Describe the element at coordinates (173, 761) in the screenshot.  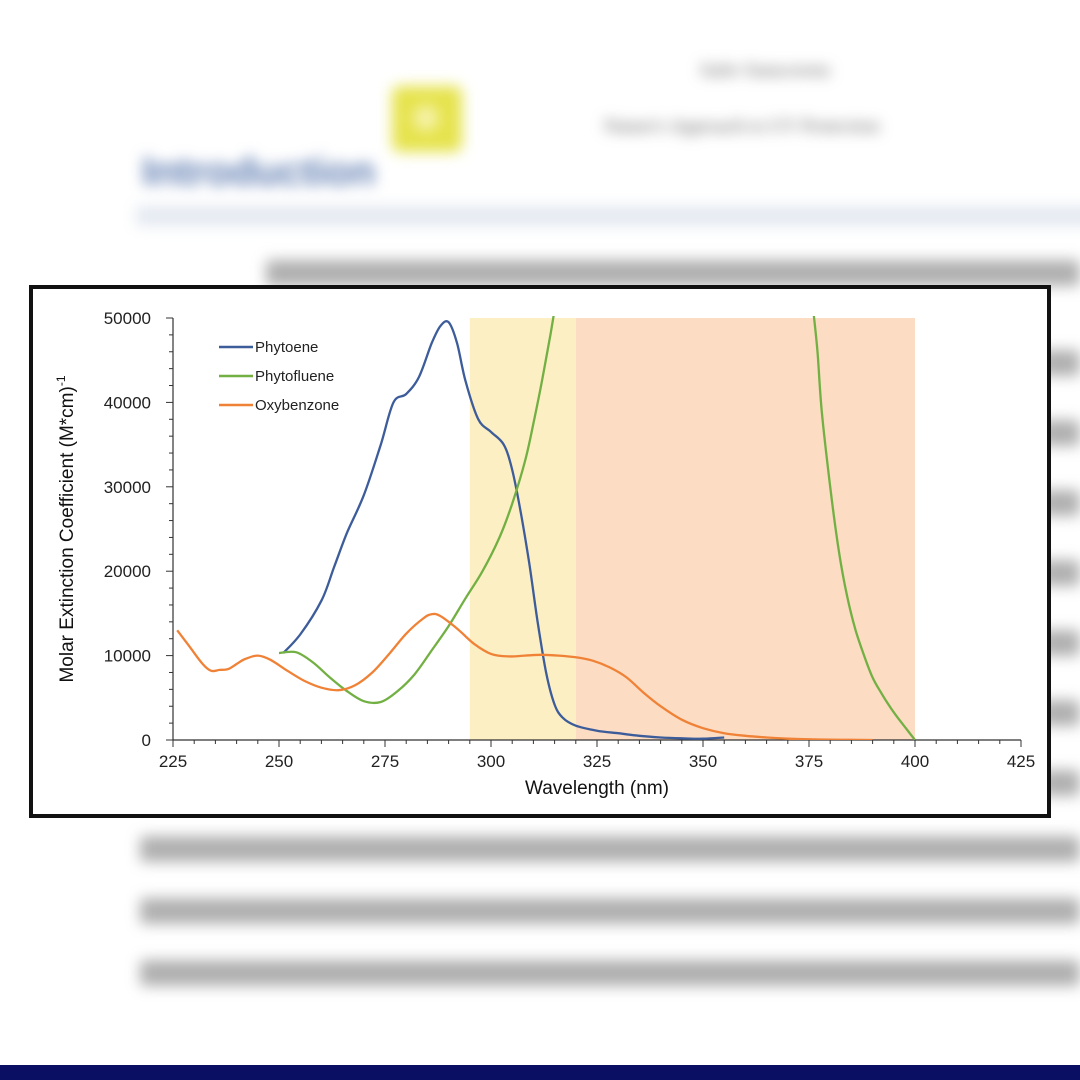
I see `x-tick-label: 225` at that location.